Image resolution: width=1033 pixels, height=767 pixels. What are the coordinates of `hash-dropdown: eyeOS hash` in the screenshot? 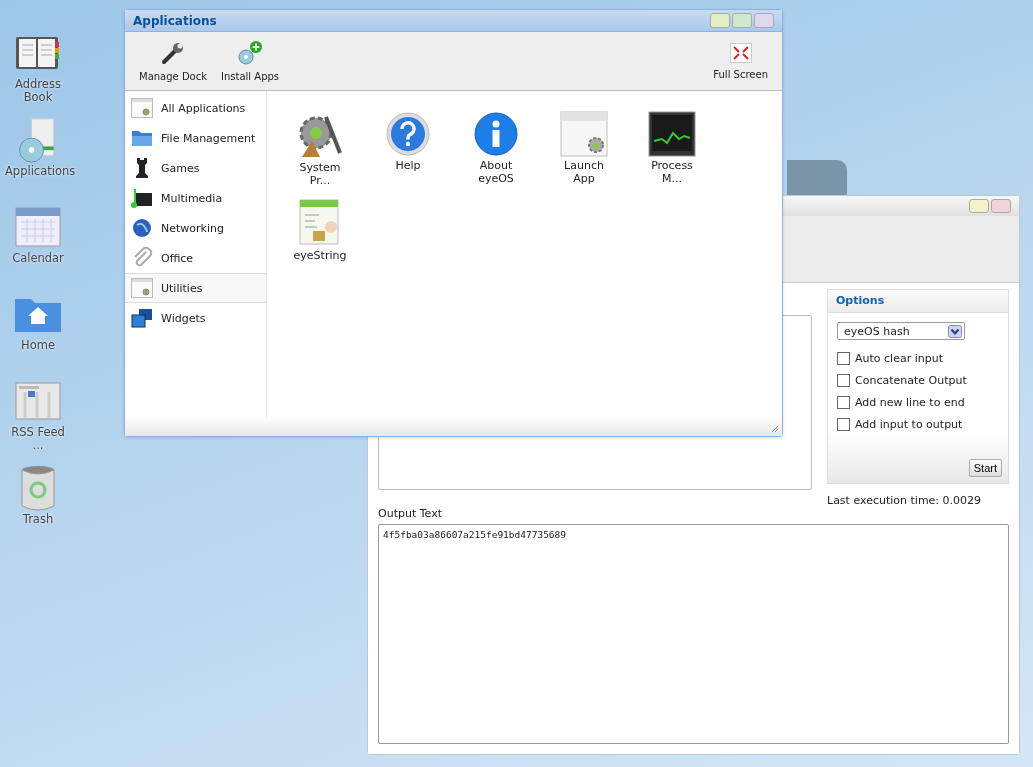 It's located at (901, 331).